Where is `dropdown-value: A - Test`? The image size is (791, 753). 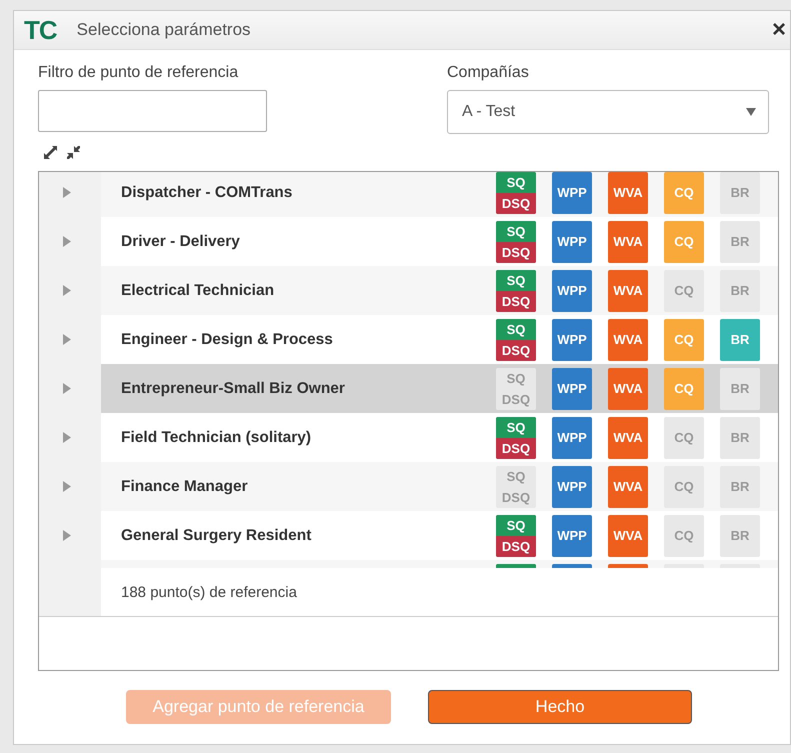 dropdown-value: A - Test is located at coordinates (489, 112).